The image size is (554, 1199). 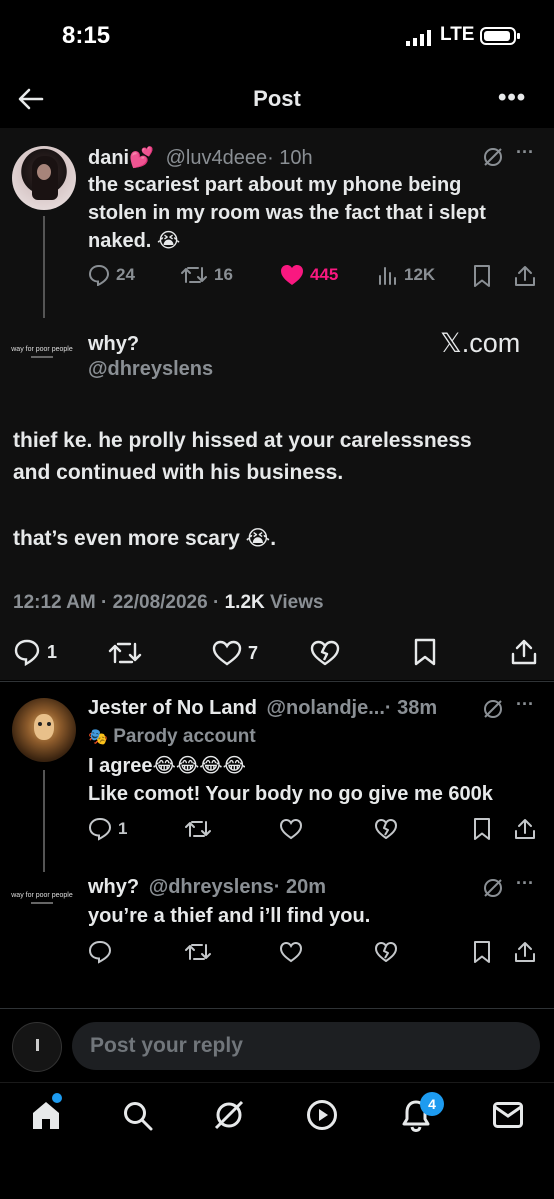 I want to click on repost-action: 16, so click(x=206, y=275).